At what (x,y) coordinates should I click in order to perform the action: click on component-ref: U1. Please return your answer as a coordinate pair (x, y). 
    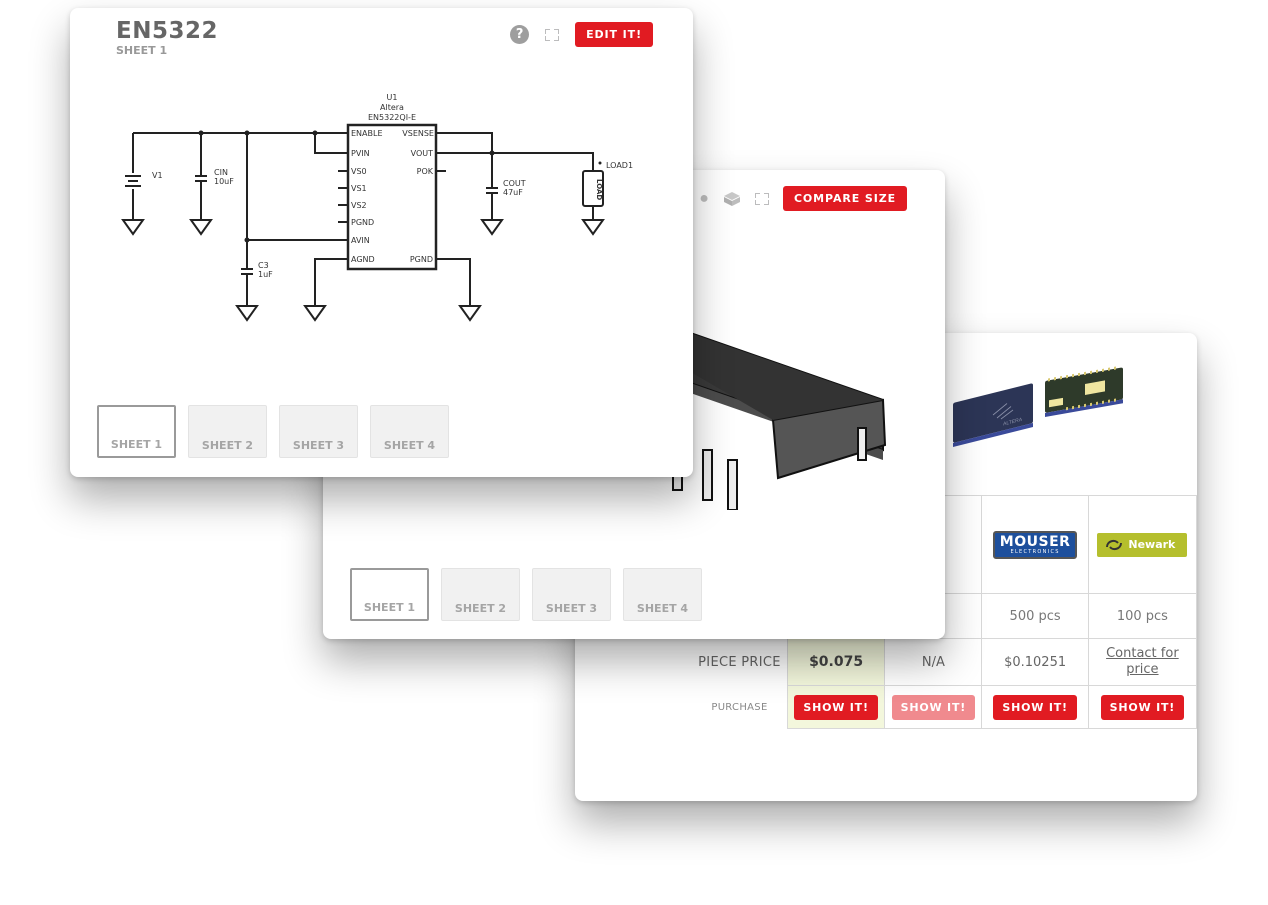
    Looking at the image, I should click on (392, 97).